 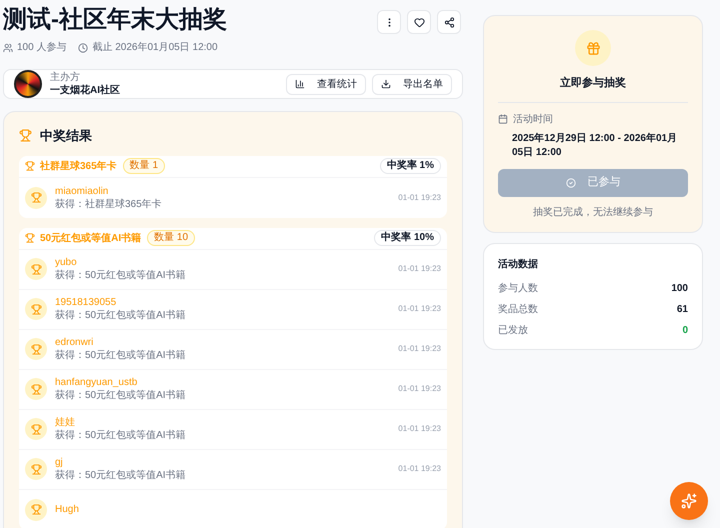 What do you see at coordinates (410, 166) in the screenshot?
I see `win-rate-badge: 中奖率 1%` at bounding box center [410, 166].